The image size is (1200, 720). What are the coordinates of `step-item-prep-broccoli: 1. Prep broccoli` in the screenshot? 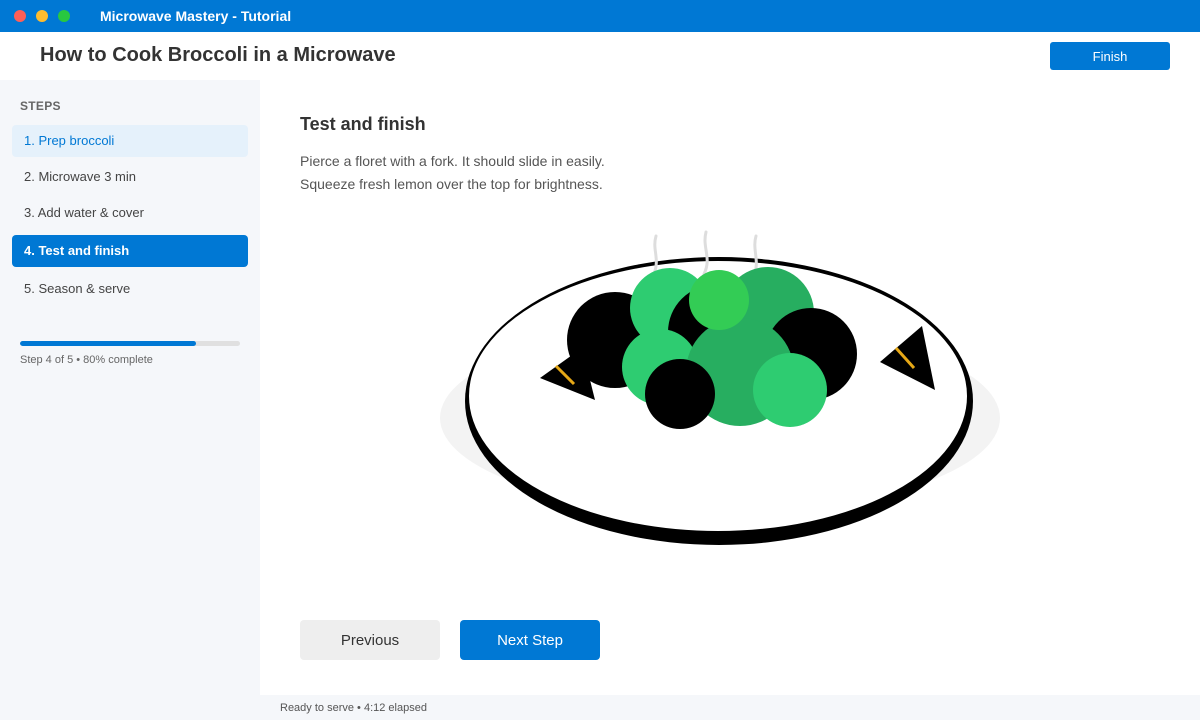 It's located at (130, 141).